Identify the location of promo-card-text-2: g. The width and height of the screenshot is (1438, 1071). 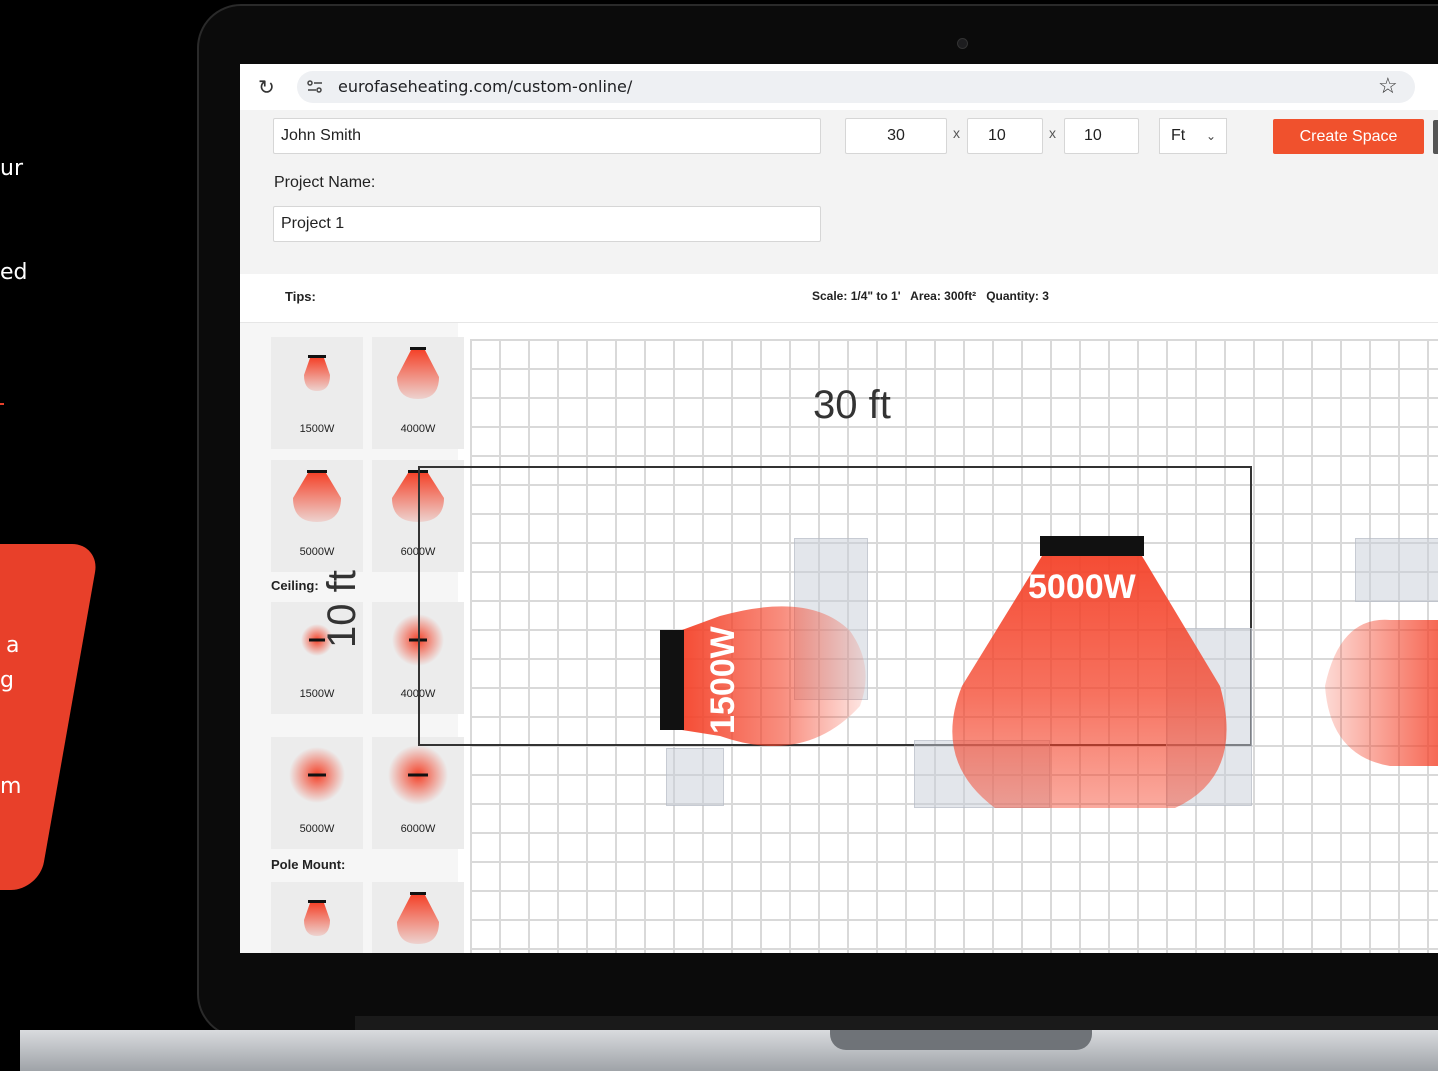
(7, 680).